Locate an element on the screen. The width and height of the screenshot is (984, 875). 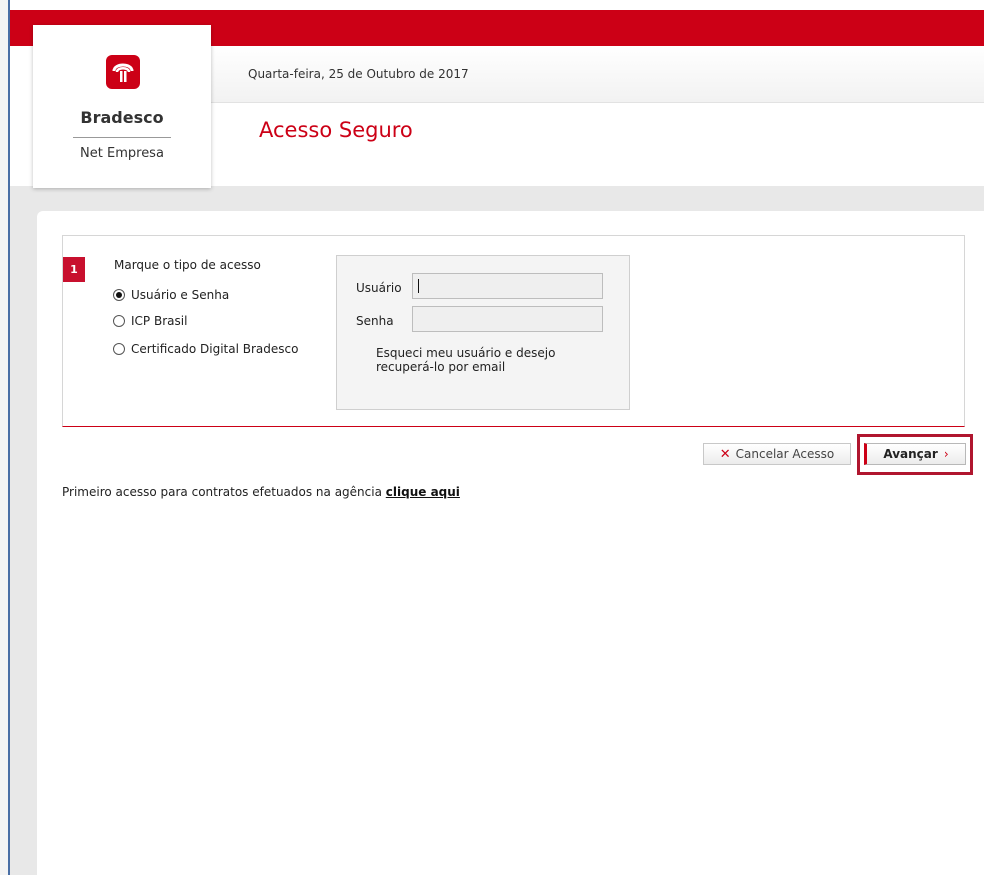
radio-icp-brasil: ICP Brasil is located at coordinates (150, 321).